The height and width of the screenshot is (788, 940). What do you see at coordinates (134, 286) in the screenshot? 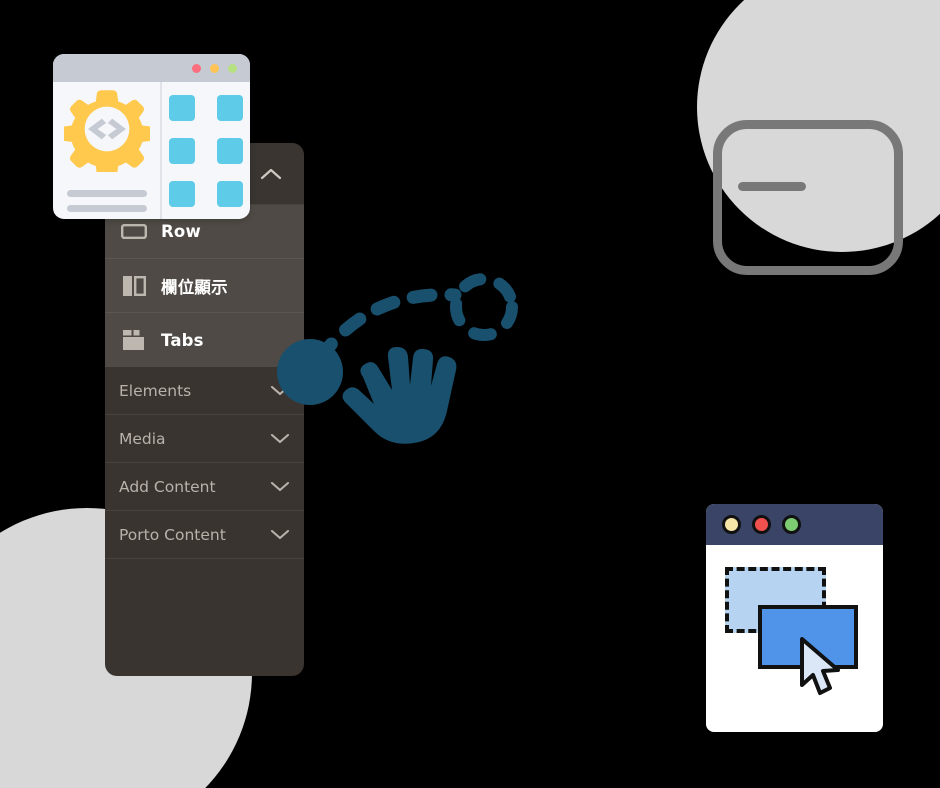
I see `columns-layout-icon` at bounding box center [134, 286].